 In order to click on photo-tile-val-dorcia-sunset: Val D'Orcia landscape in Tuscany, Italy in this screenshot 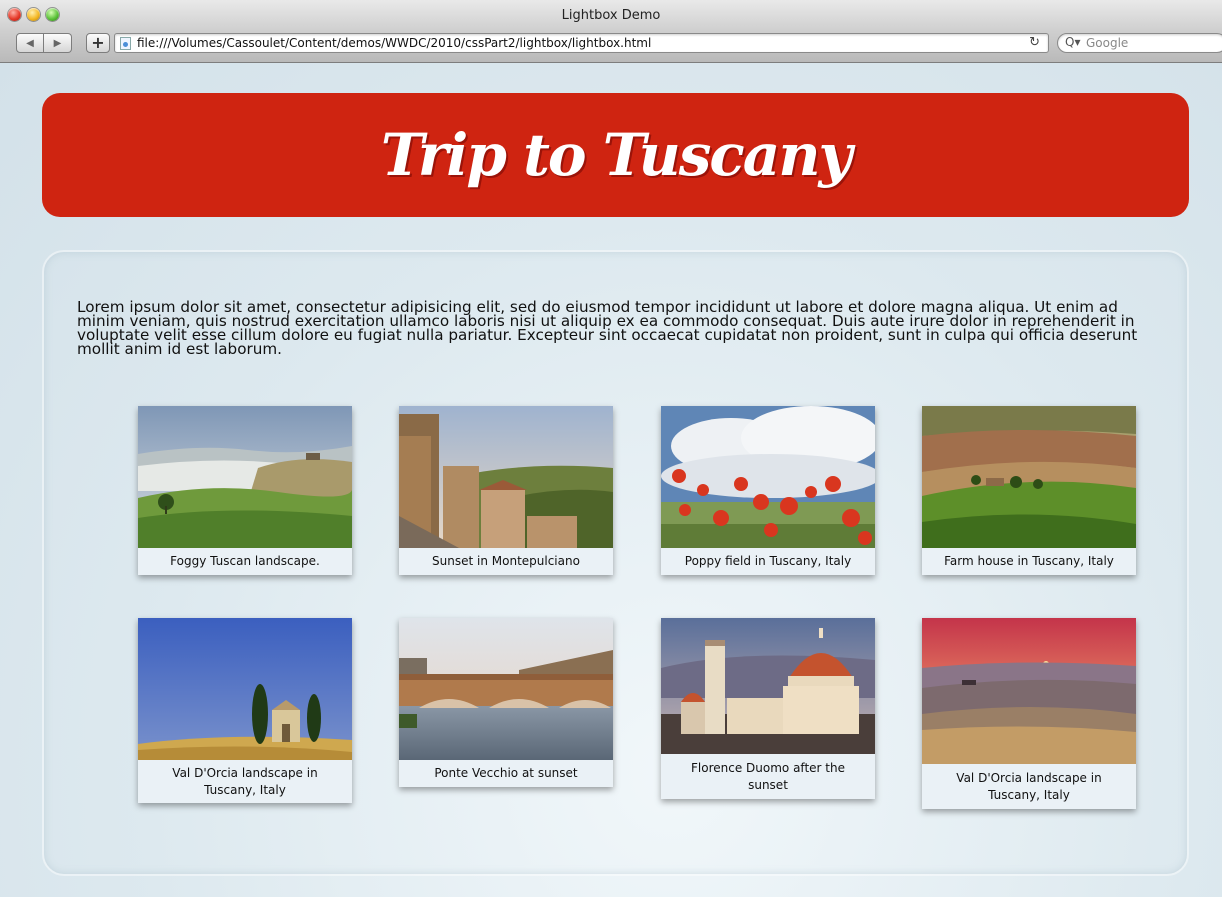, I will do `click(1029, 713)`.